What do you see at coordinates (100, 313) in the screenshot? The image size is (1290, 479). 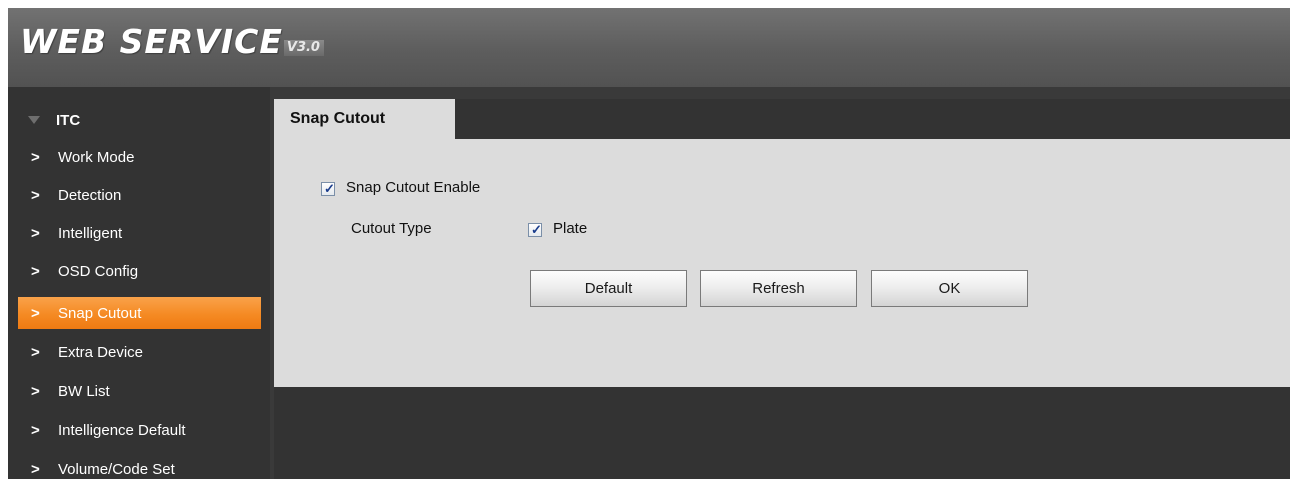 I see `sidebar-item-label: Snap Cutout` at bounding box center [100, 313].